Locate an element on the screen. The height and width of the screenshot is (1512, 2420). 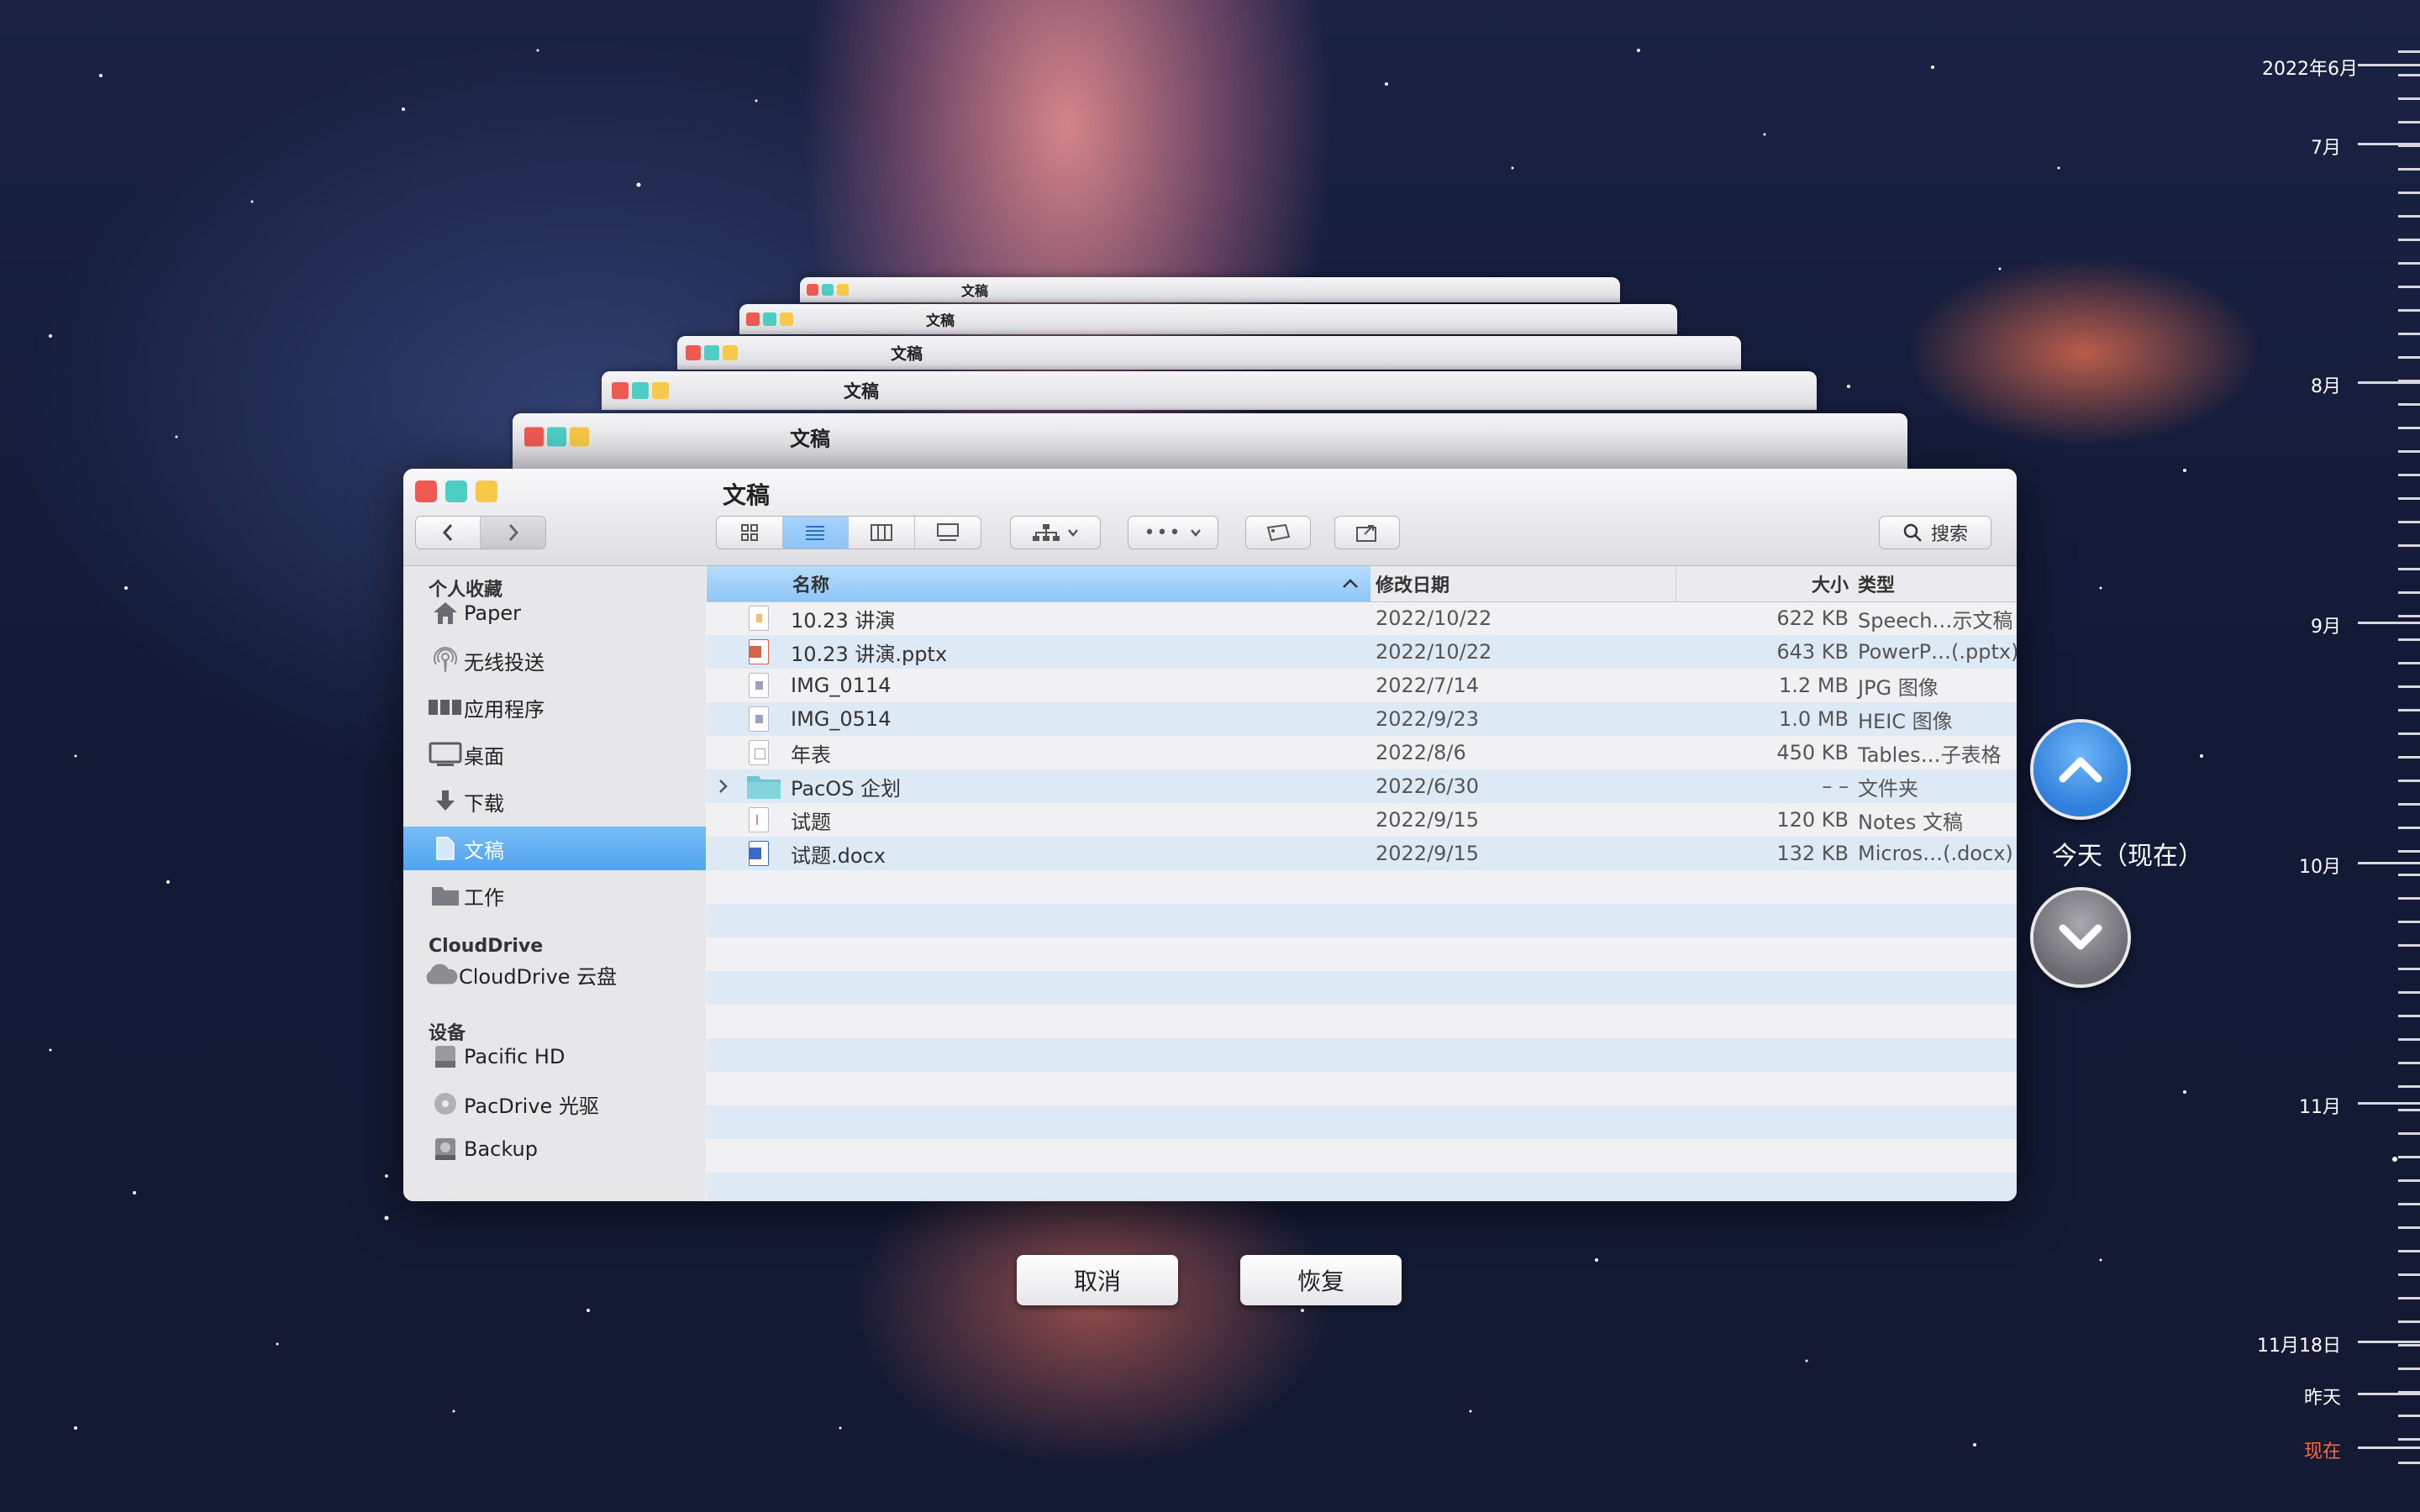
sidebar-item-downloads: 下载 is located at coordinates (554, 801).